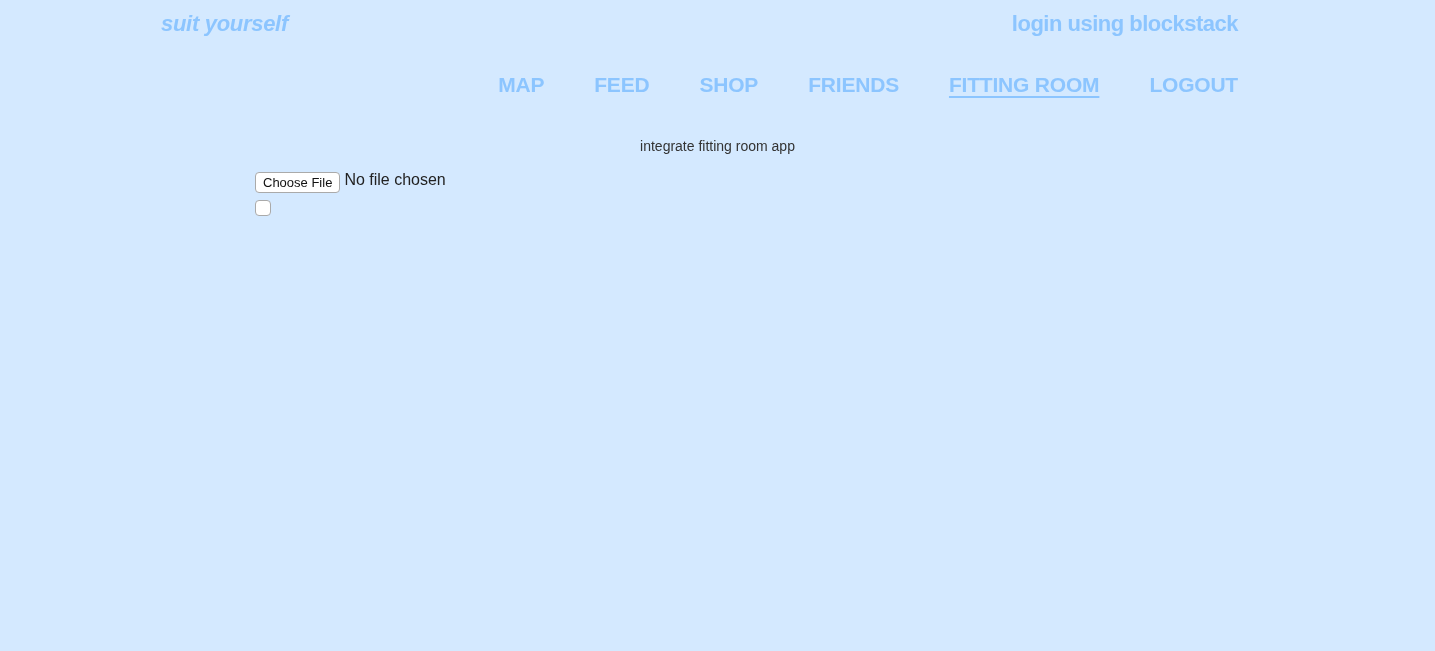 This screenshot has height=651, width=1435. I want to click on checkbox, so click(263, 208).